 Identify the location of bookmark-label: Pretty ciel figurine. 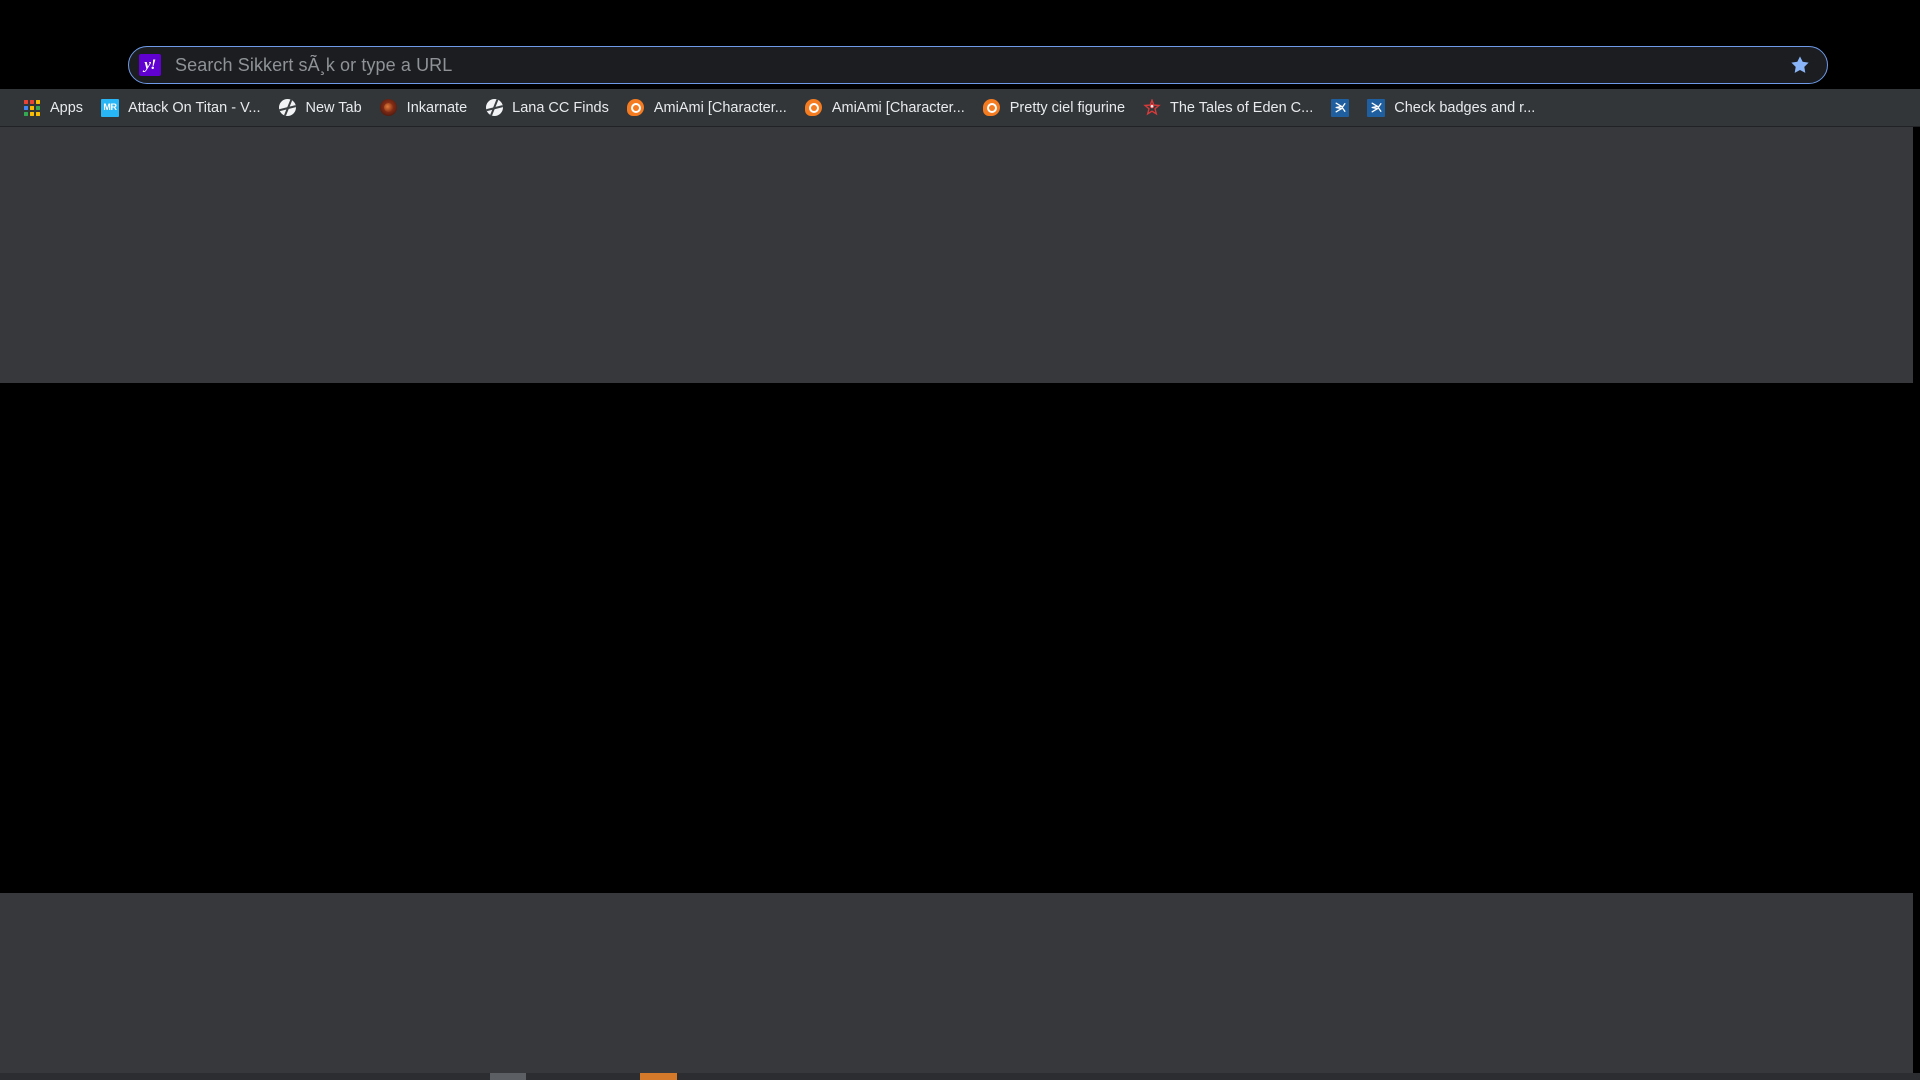
(1067, 107).